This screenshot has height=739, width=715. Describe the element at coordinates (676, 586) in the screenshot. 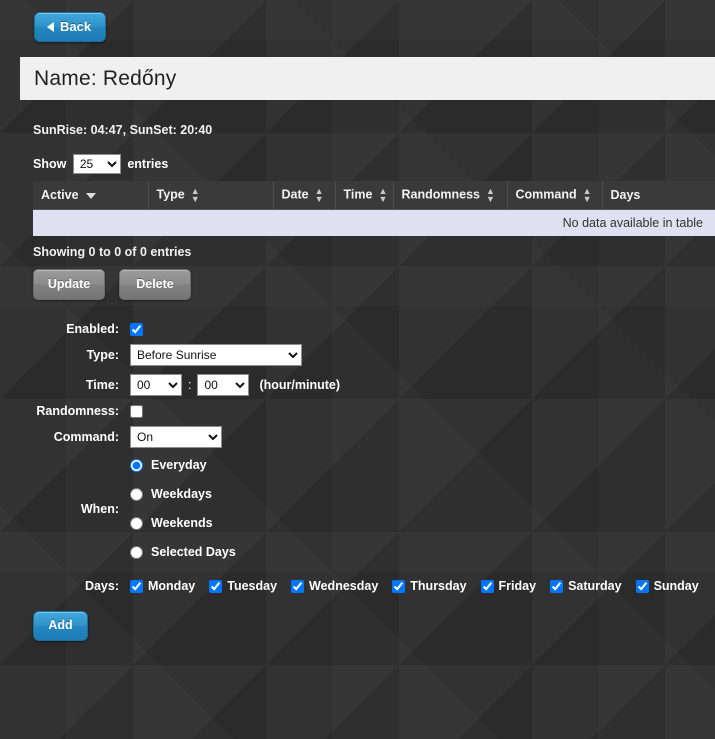

I see `day-label: Sunday` at that location.